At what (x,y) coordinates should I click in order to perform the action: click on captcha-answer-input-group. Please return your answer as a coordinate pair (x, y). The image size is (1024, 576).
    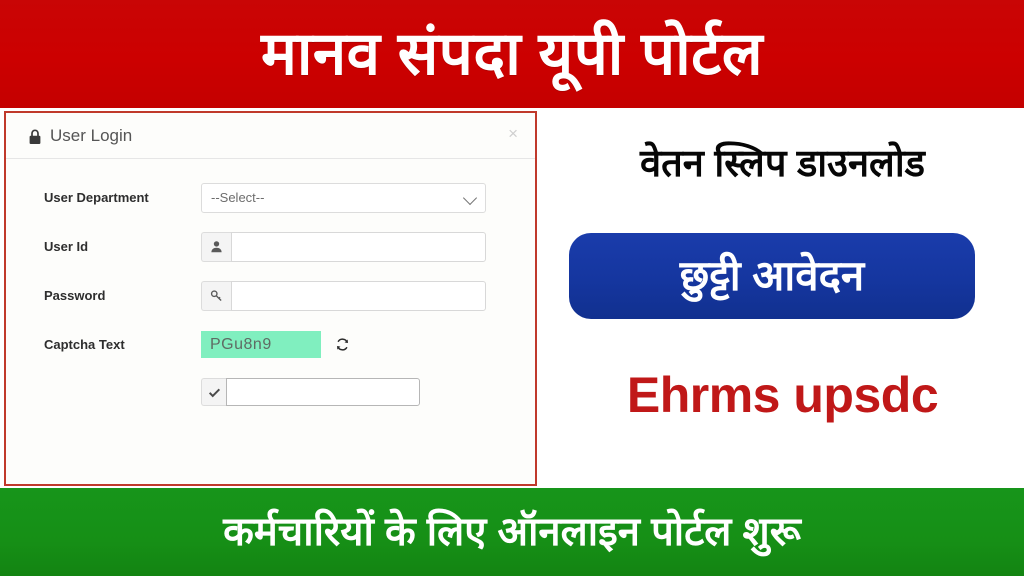
    Looking at the image, I should click on (310, 392).